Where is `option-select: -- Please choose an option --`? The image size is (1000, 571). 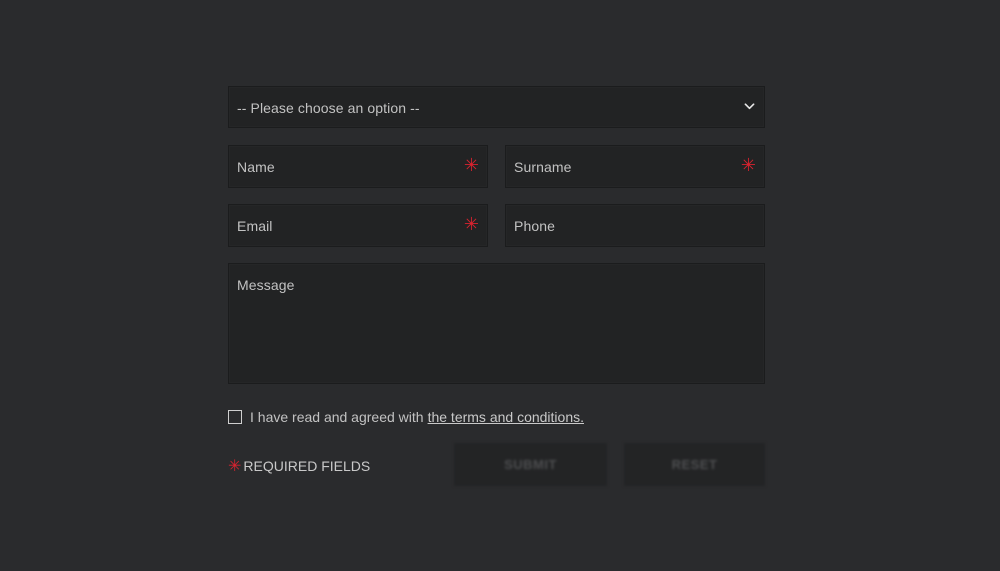
option-select: -- Please choose an option -- is located at coordinates (496, 107).